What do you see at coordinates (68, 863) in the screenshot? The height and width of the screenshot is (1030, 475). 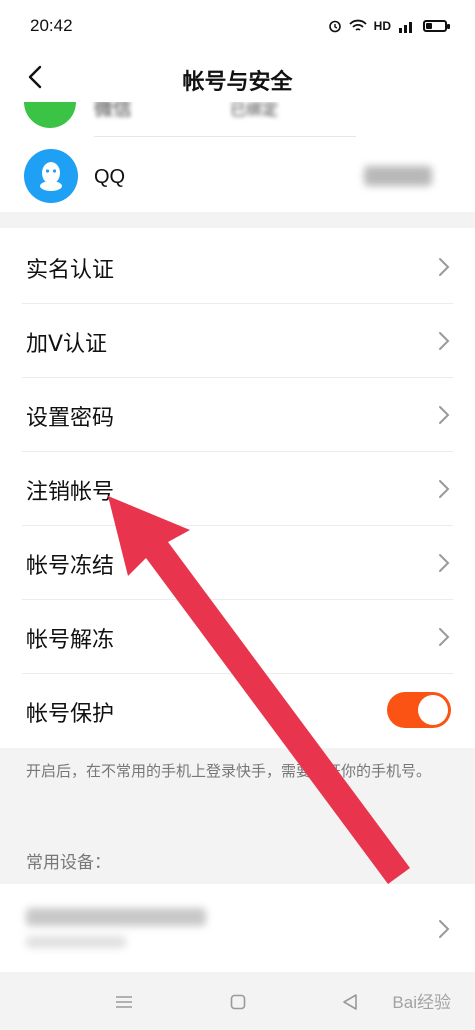 I see `devices-section-title: 常用设备：` at bounding box center [68, 863].